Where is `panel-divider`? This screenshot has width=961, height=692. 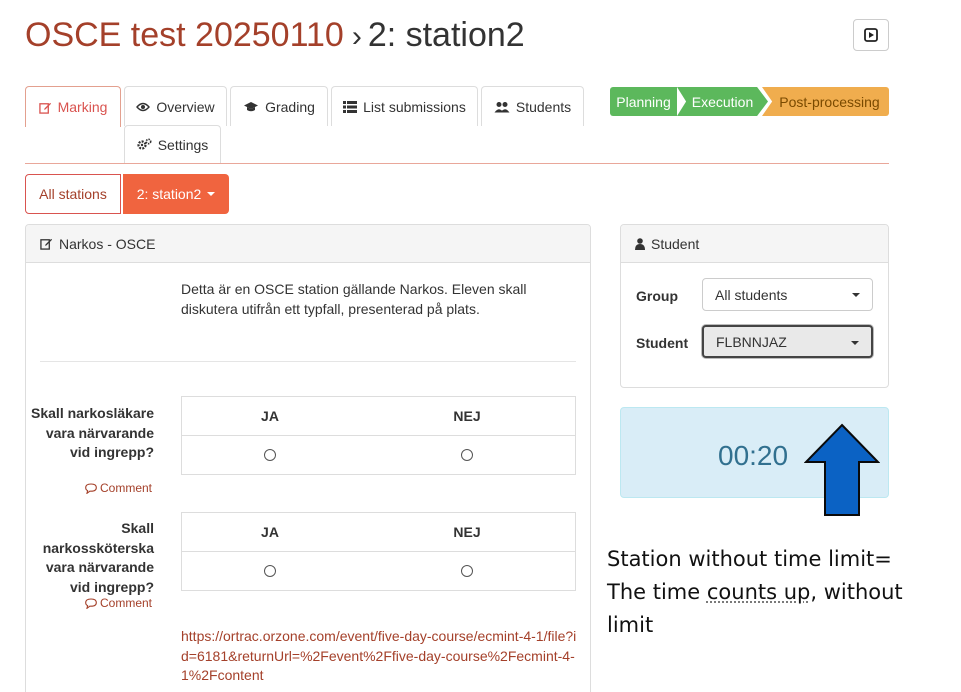 panel-divider is located at coordinates (308, 361).